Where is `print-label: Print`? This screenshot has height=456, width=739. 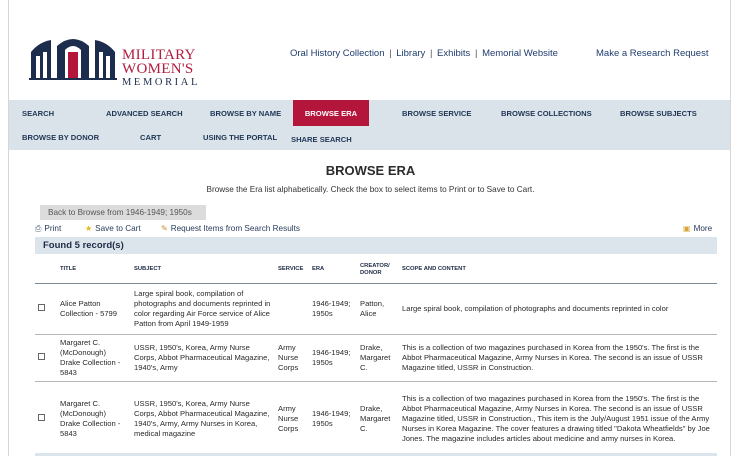 print-label: Print is located at coordinates (53, 228).